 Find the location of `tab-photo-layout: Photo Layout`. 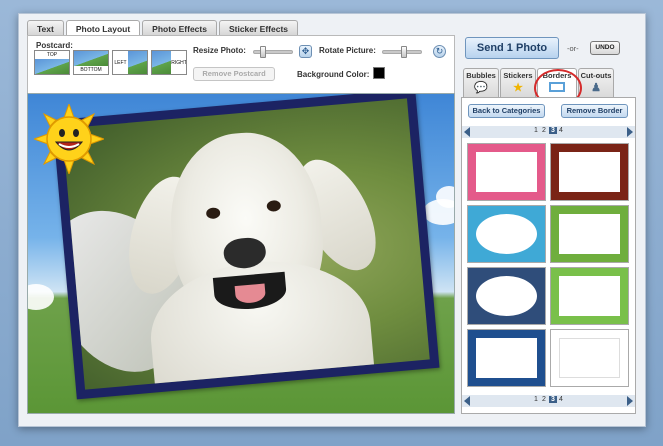

tab-photo-layout: Photo Layout is located at coordinates (103, 28).